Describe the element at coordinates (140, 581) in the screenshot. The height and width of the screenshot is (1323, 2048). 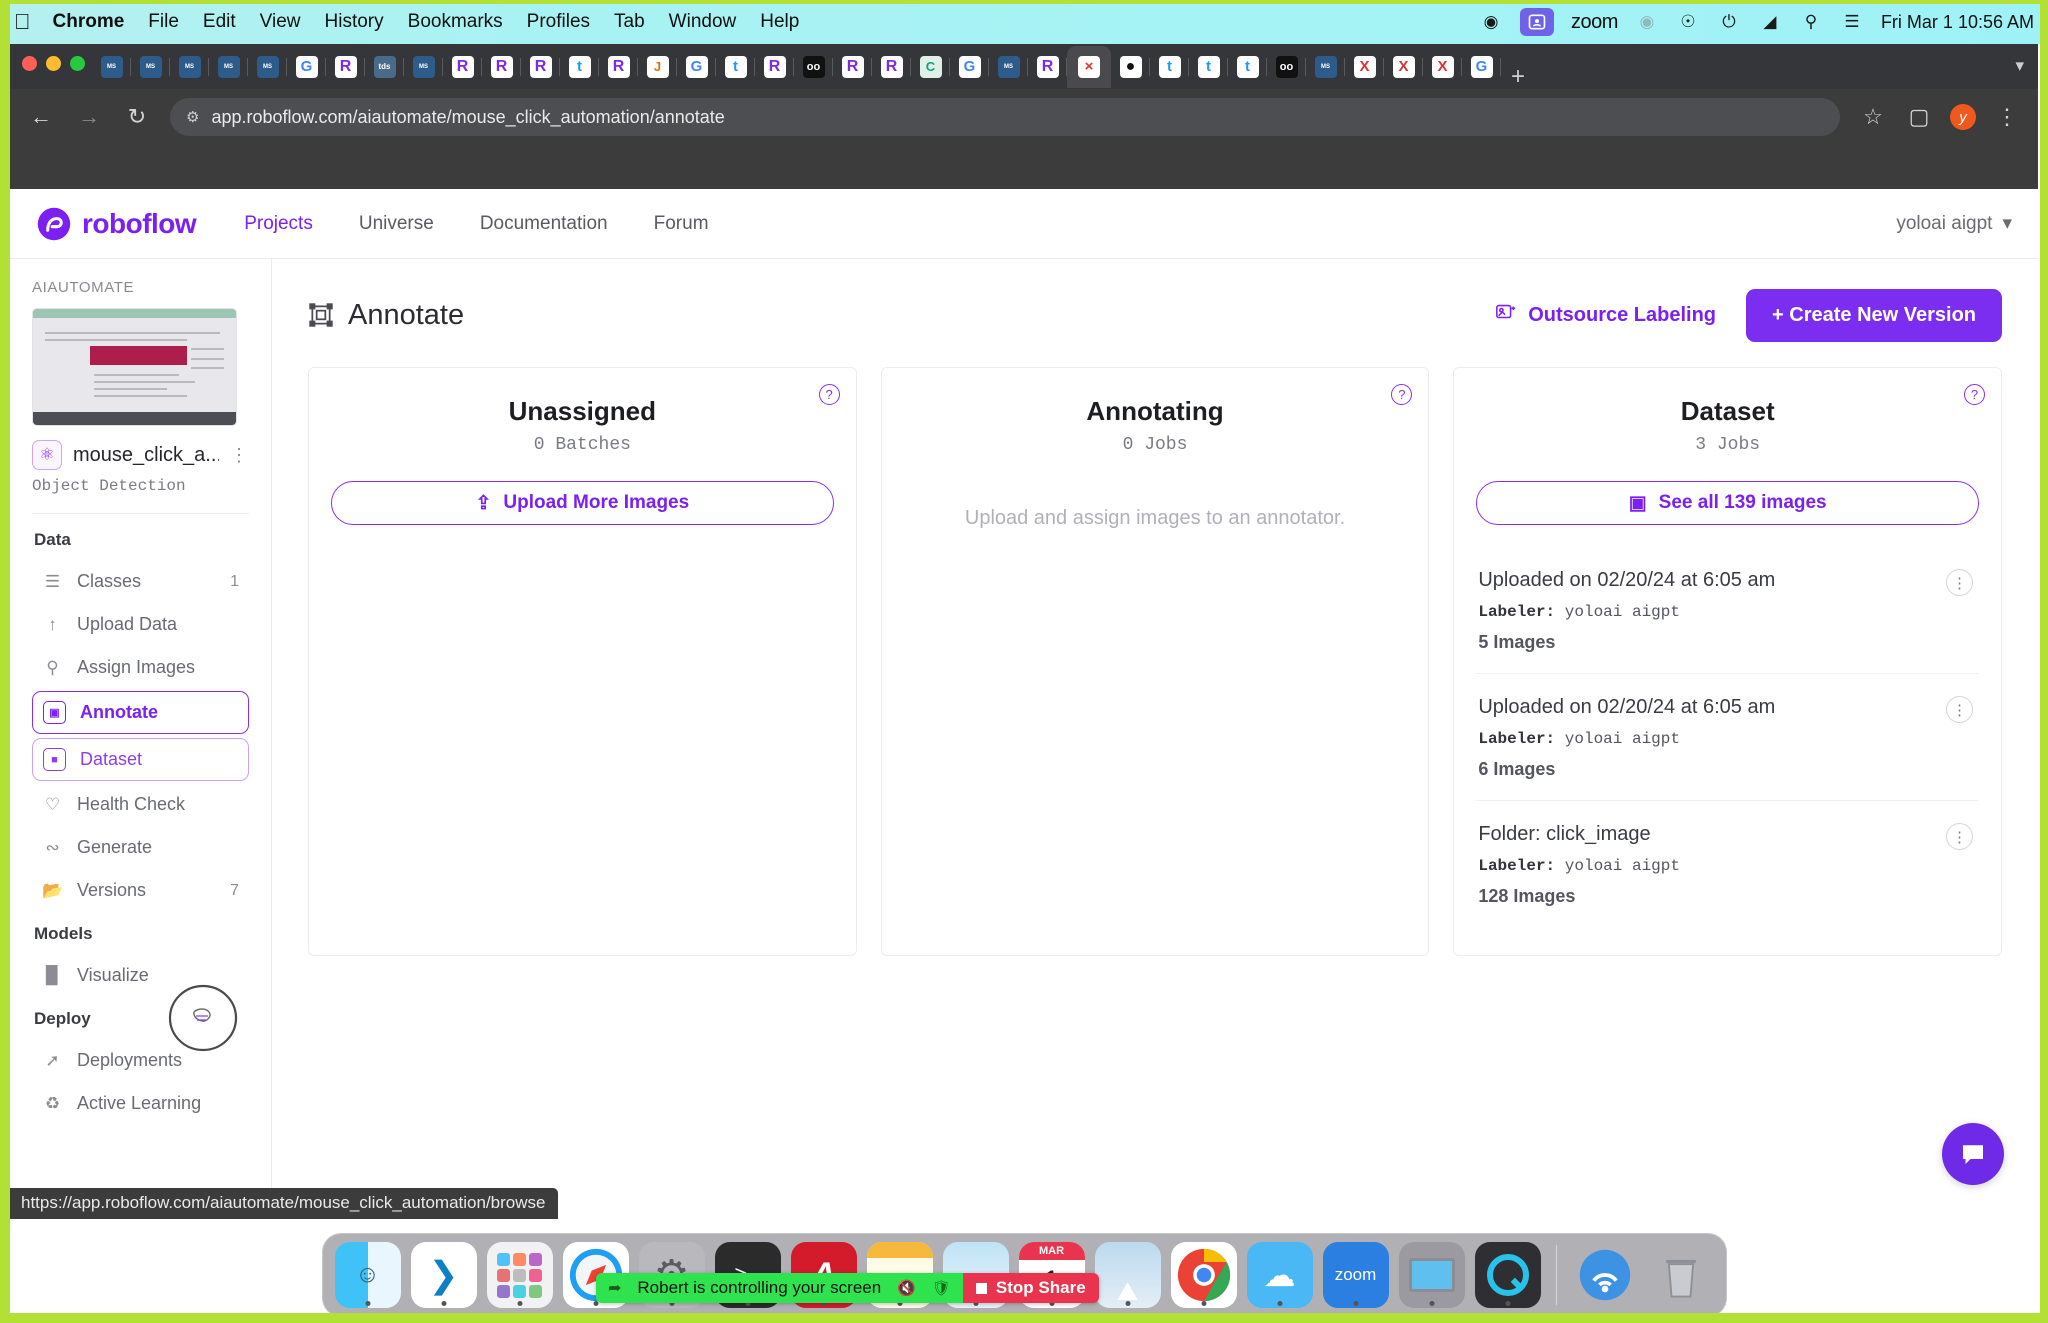
I see `sidebar-item-classes: ☰ Classes 1` at that location.